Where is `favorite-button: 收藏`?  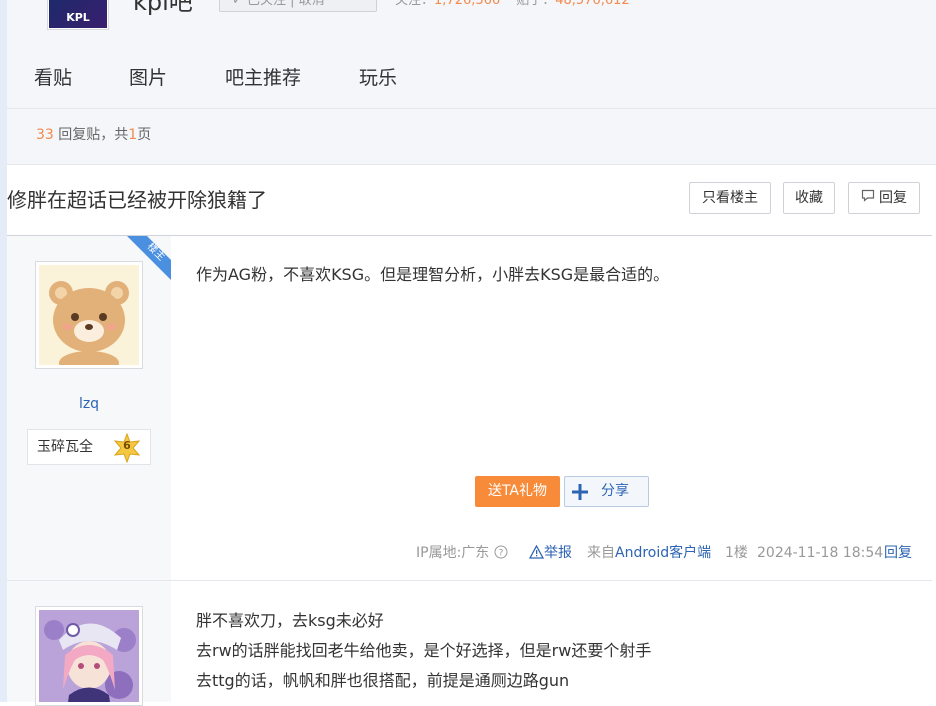 favorite-button: 收藏 is located at coordinates (809, 198).